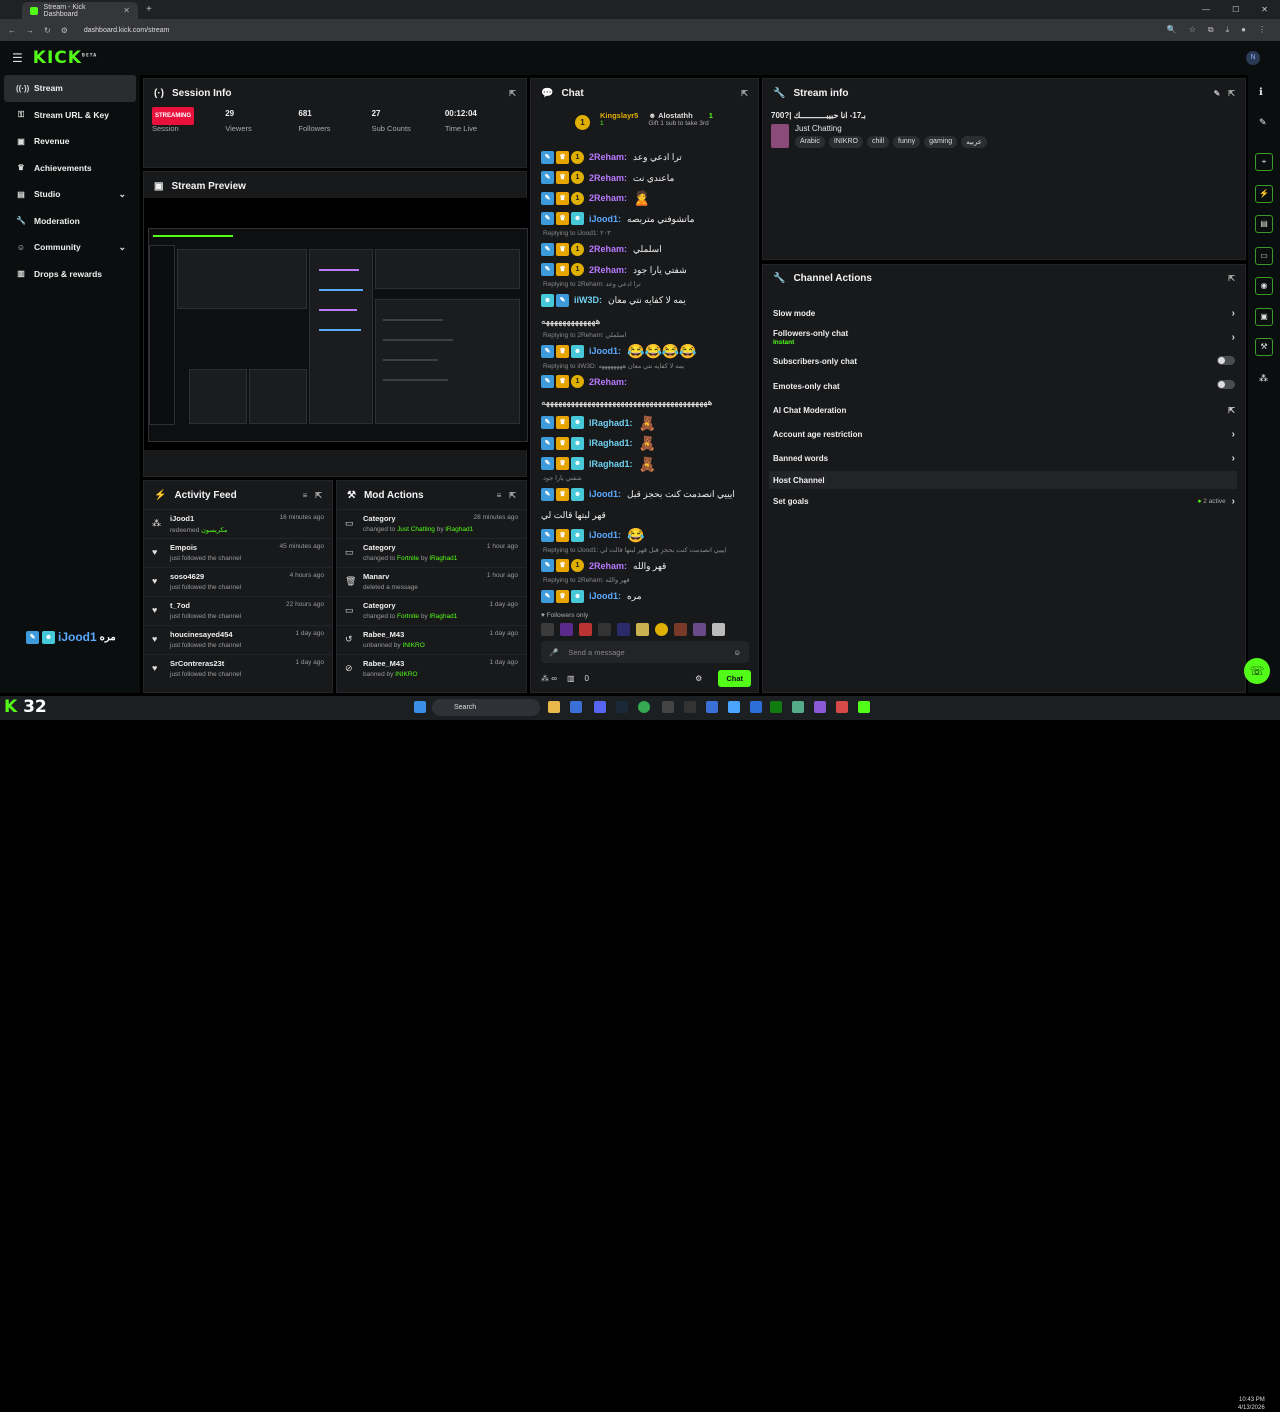 The width and height of the screenshot is (1280, 1412). What do you see at coordinates (1172, 30) in the screenshot?
I see `zoom-icon: 🔍` at bounding box center [1172, 30].